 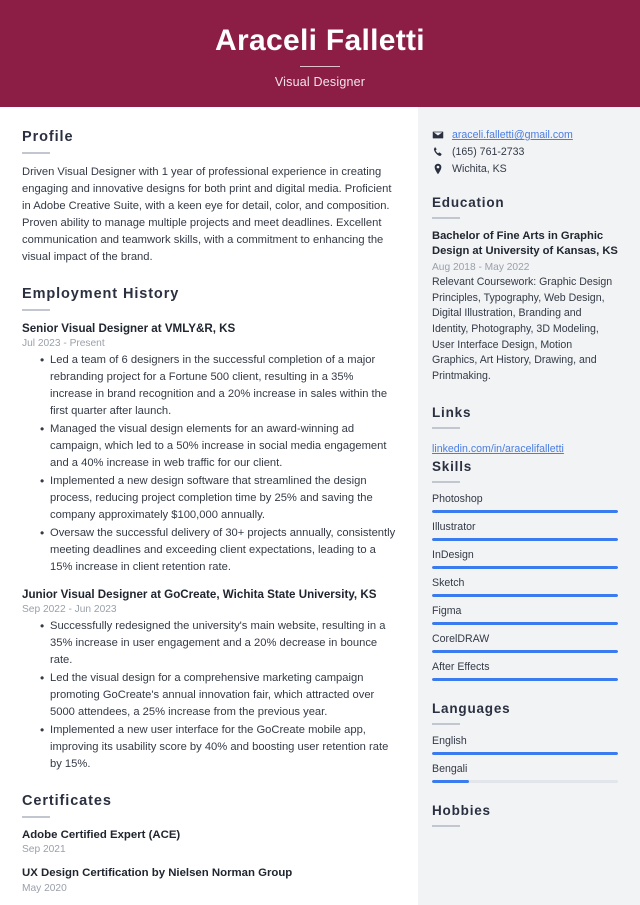 I want to click on candidate-name: Araceli Falletti, so click(x=320, y=40).